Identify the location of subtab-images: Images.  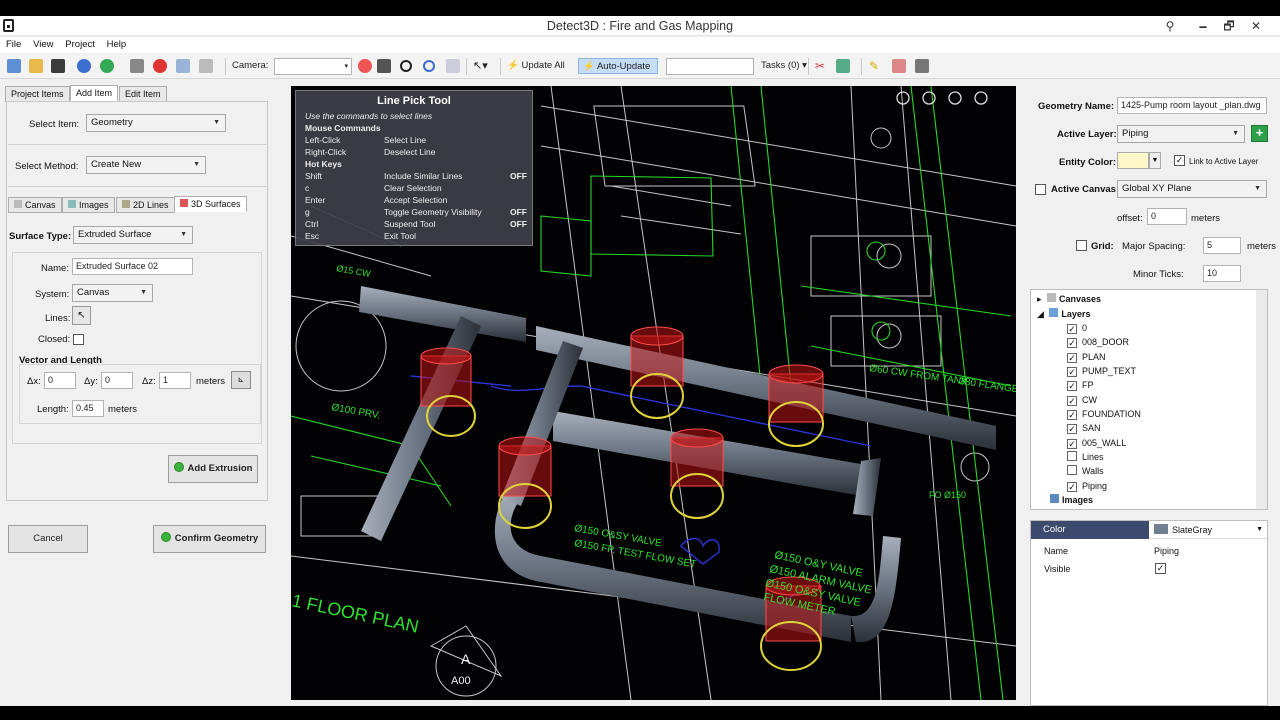
(88, 205).